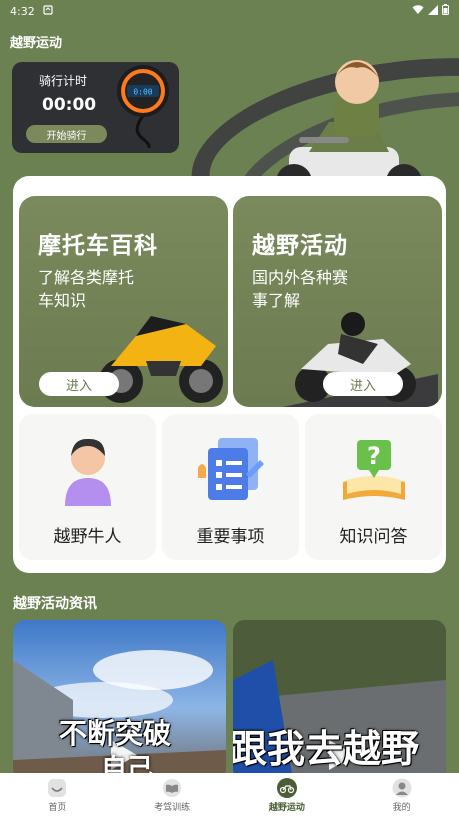 The height and width of the screenshot is (817, 459). Describe the element at coordinates (57, 807) in the screenshot. I see `tab-label: 首页` at that location.